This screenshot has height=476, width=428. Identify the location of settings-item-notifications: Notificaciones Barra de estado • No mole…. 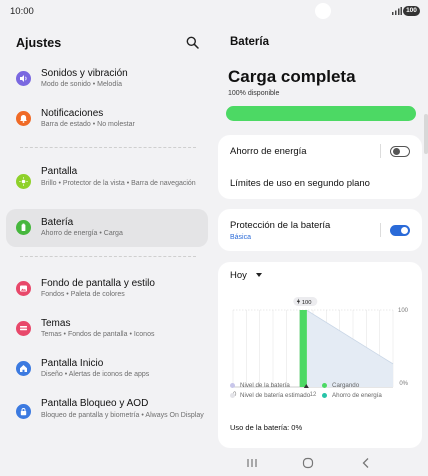
(107, 119).